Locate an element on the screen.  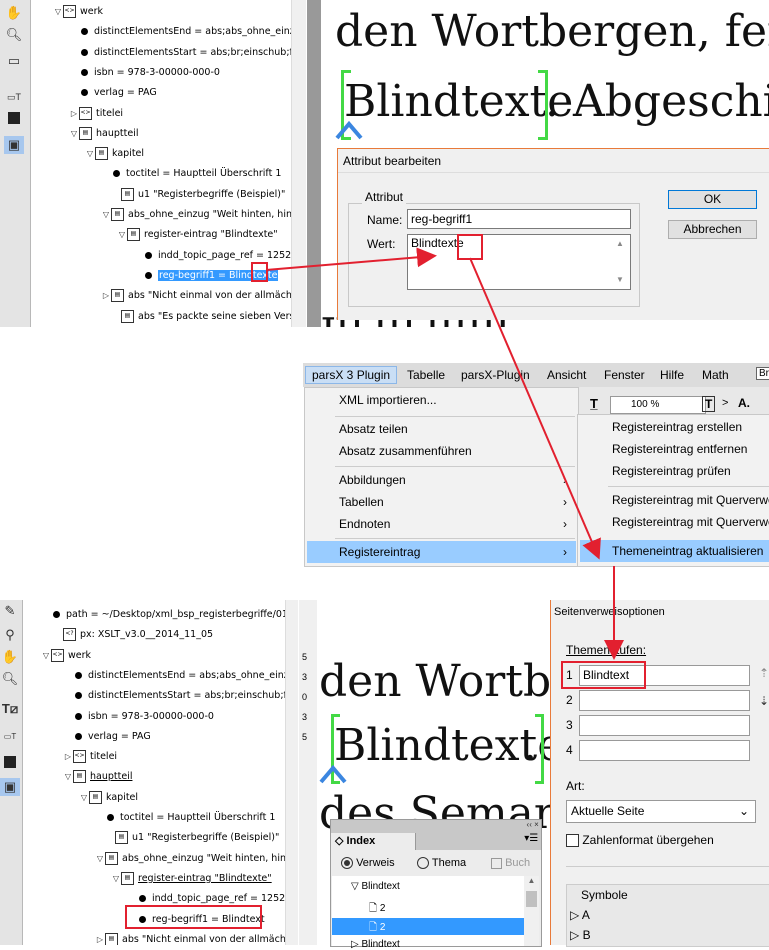
element-row: ▤ u1 "Registerbegriffe (Beispiel)" is located at coordinates (198, 195).